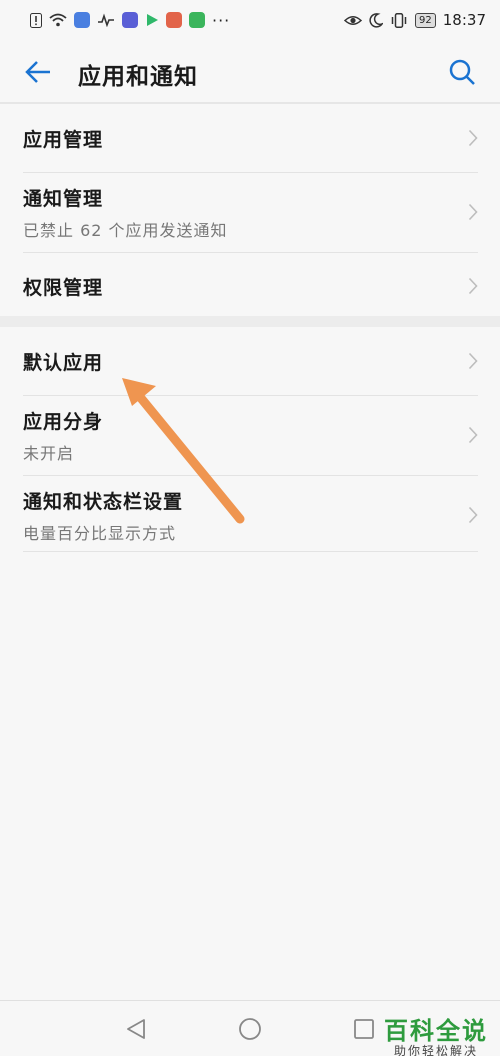  I want to click on more-icon: ···, so click(221, 20).